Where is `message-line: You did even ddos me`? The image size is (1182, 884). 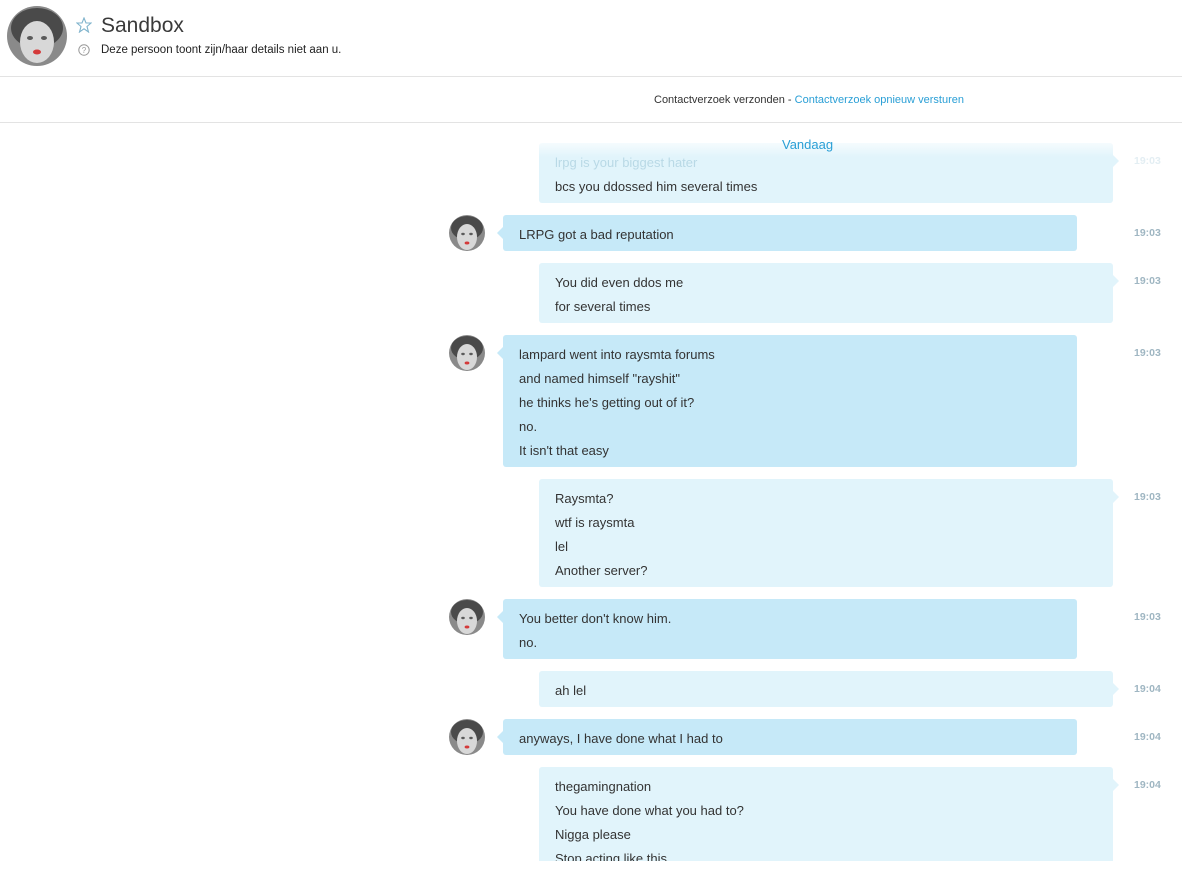 message-line: You did even ddos me is located at coordinates (619, 282).